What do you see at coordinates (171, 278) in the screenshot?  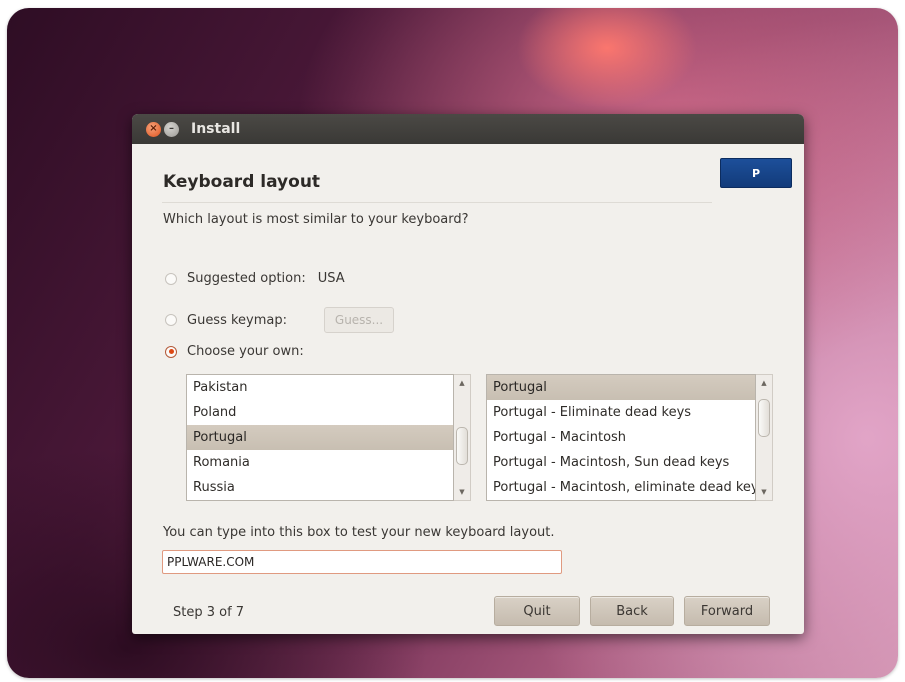 I see `suggested-option-radio` at bounding box center [171, 278].